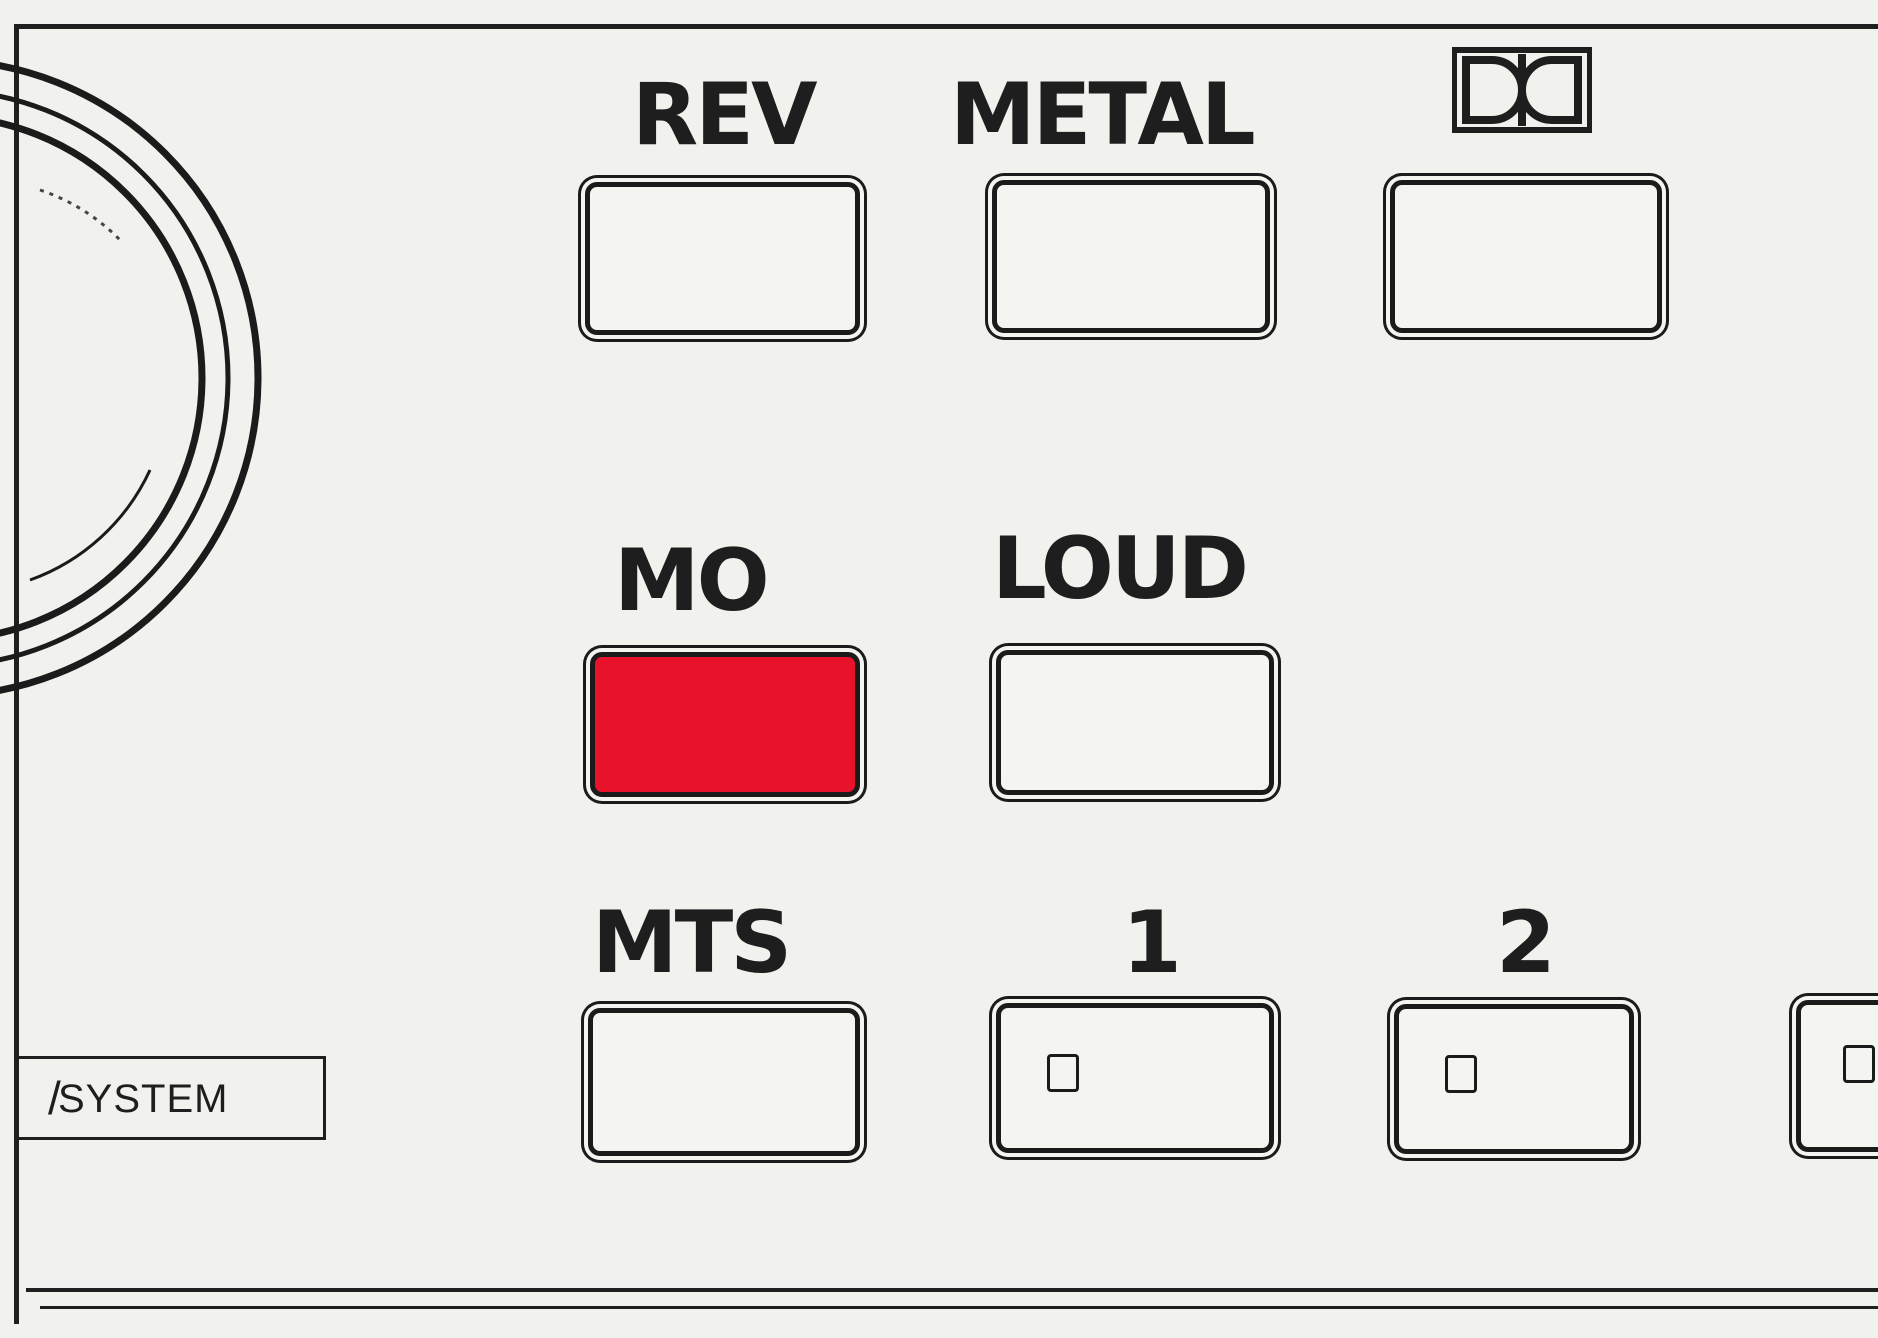 This screenshot has width=1878, height=1338. Describe the element at coordinates (1120, 569) in the screenshot. I see `loud-label: LOUD` at that location.